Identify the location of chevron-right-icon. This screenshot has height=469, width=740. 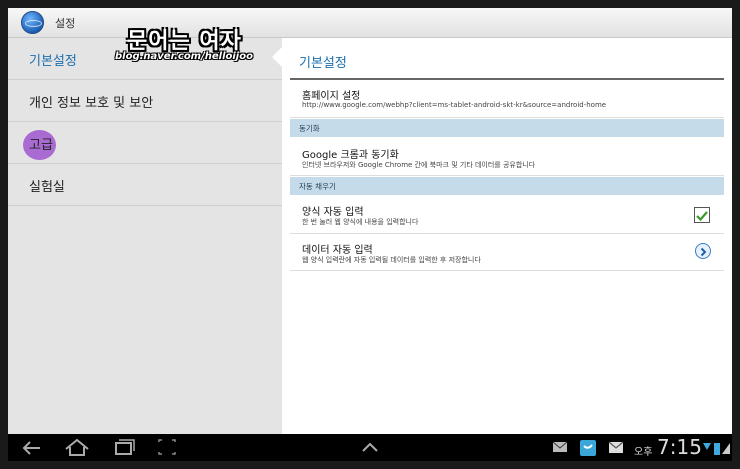
(703, 251).